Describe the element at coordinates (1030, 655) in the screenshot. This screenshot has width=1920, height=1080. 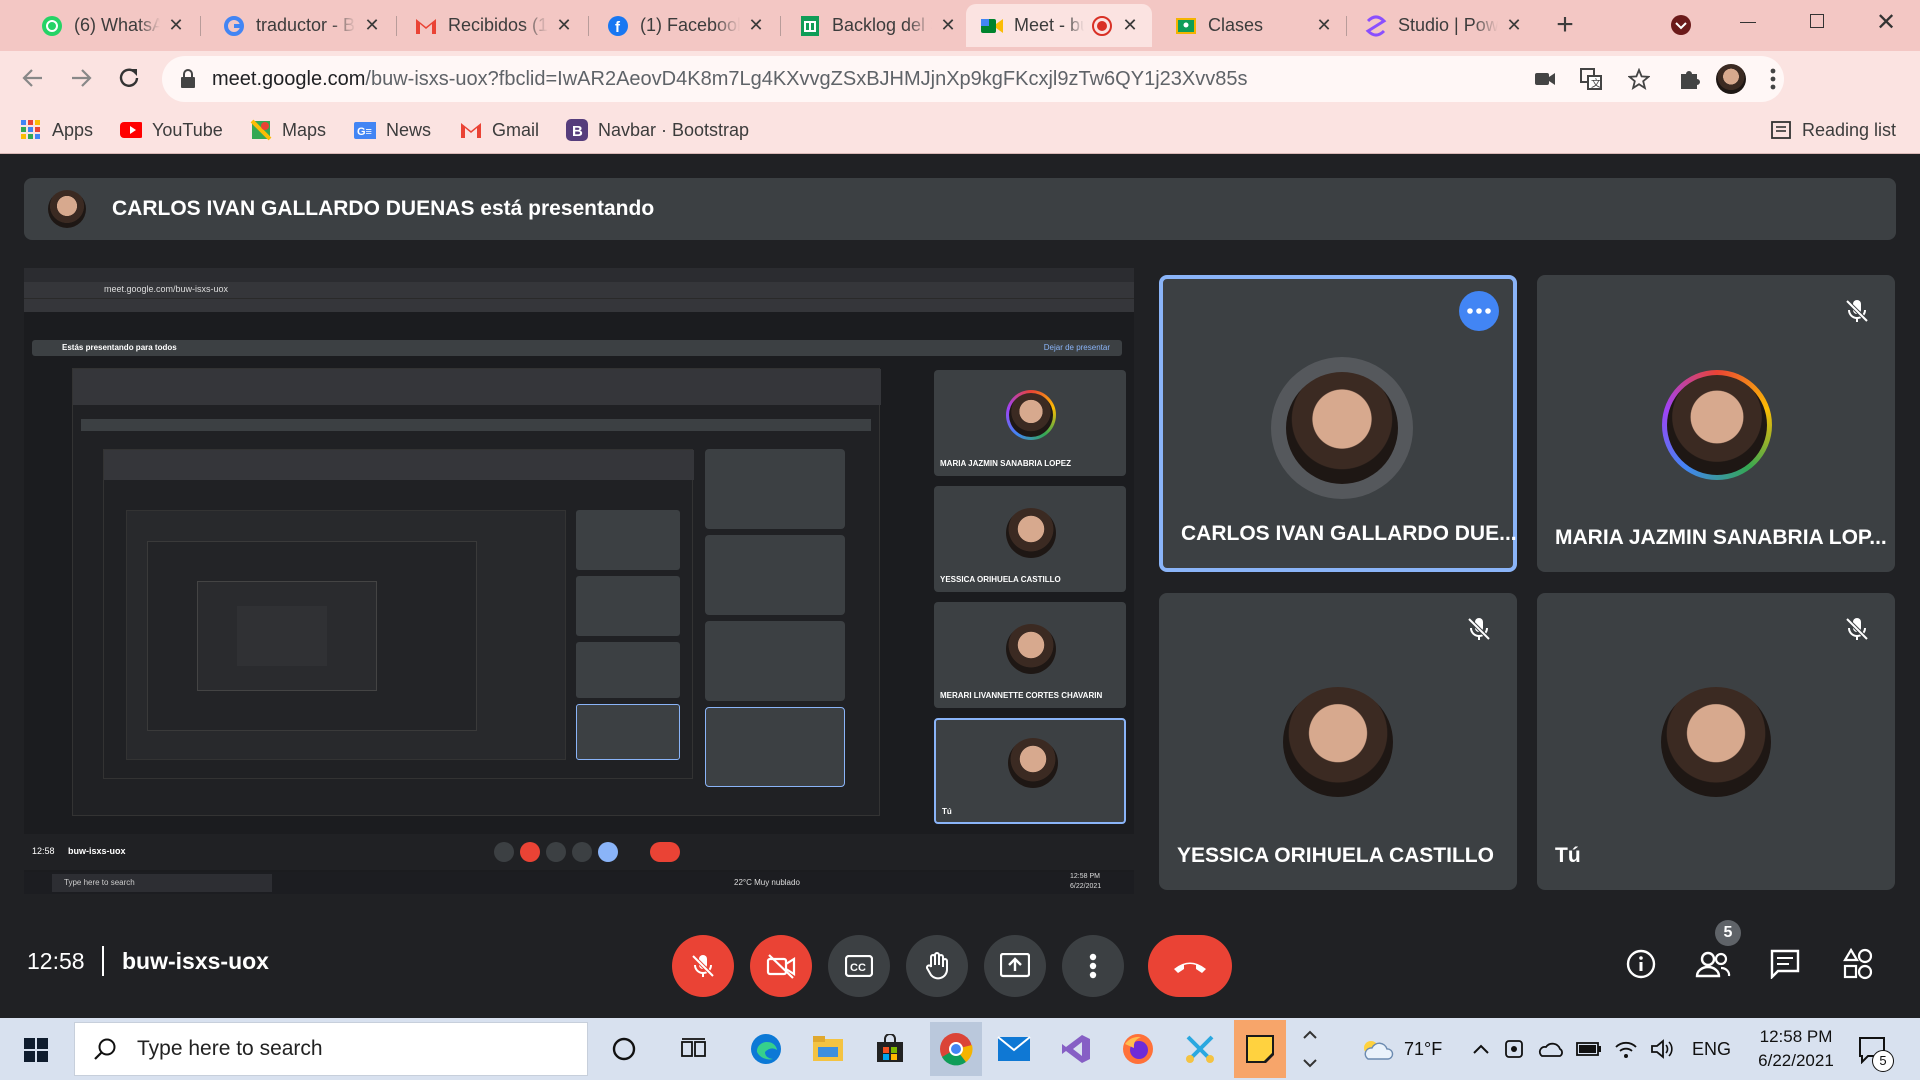
I see `shared-tile-merari: MERARI LIVANNETTE CORTES CHAVARIN` at that location.